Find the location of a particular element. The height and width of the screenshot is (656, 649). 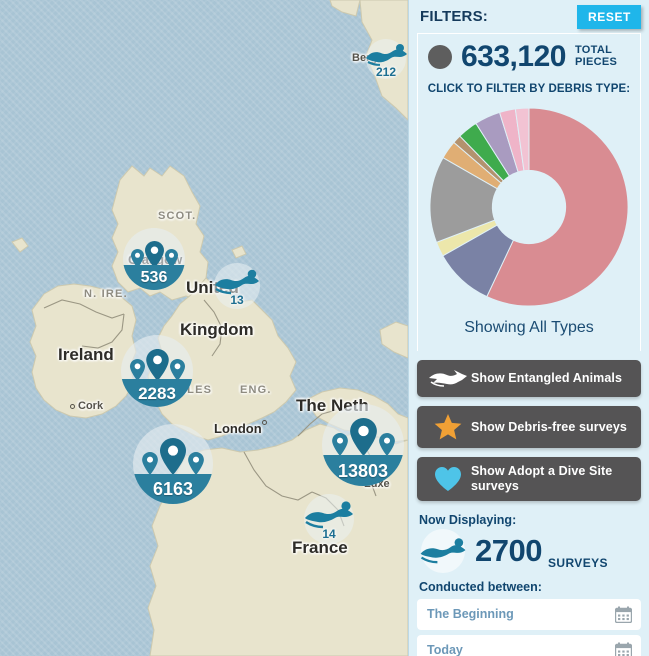

date-to-field is located at coordinates (529, 645).